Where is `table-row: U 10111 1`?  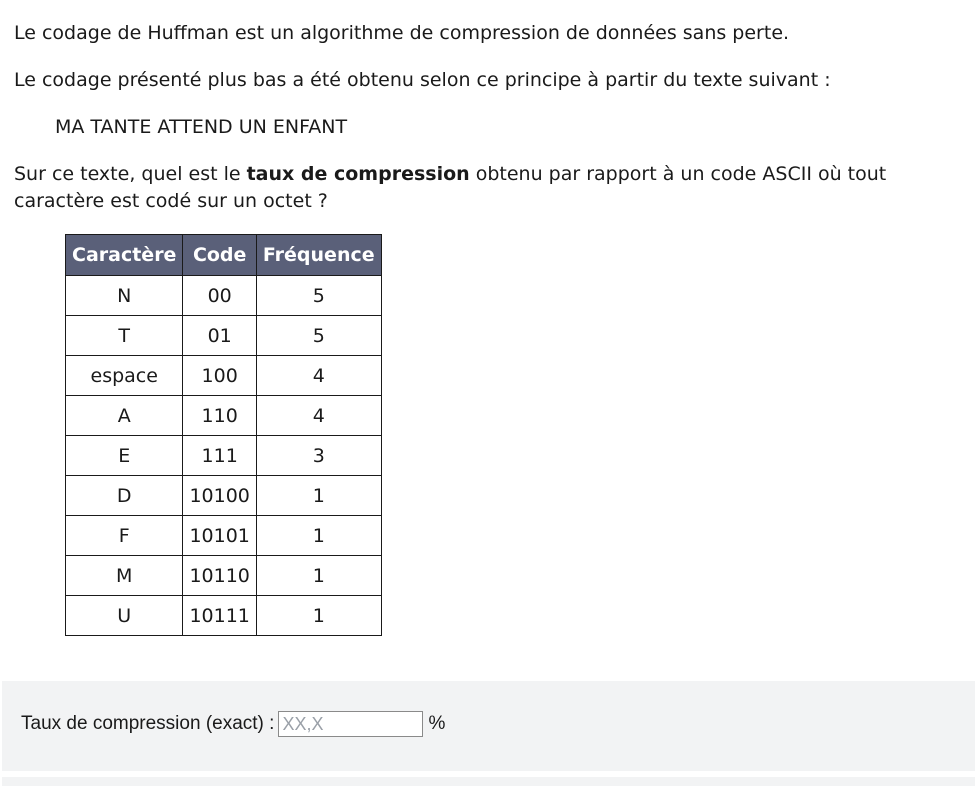
table-row: U 10111 1 is located at coordinates (223, 615).